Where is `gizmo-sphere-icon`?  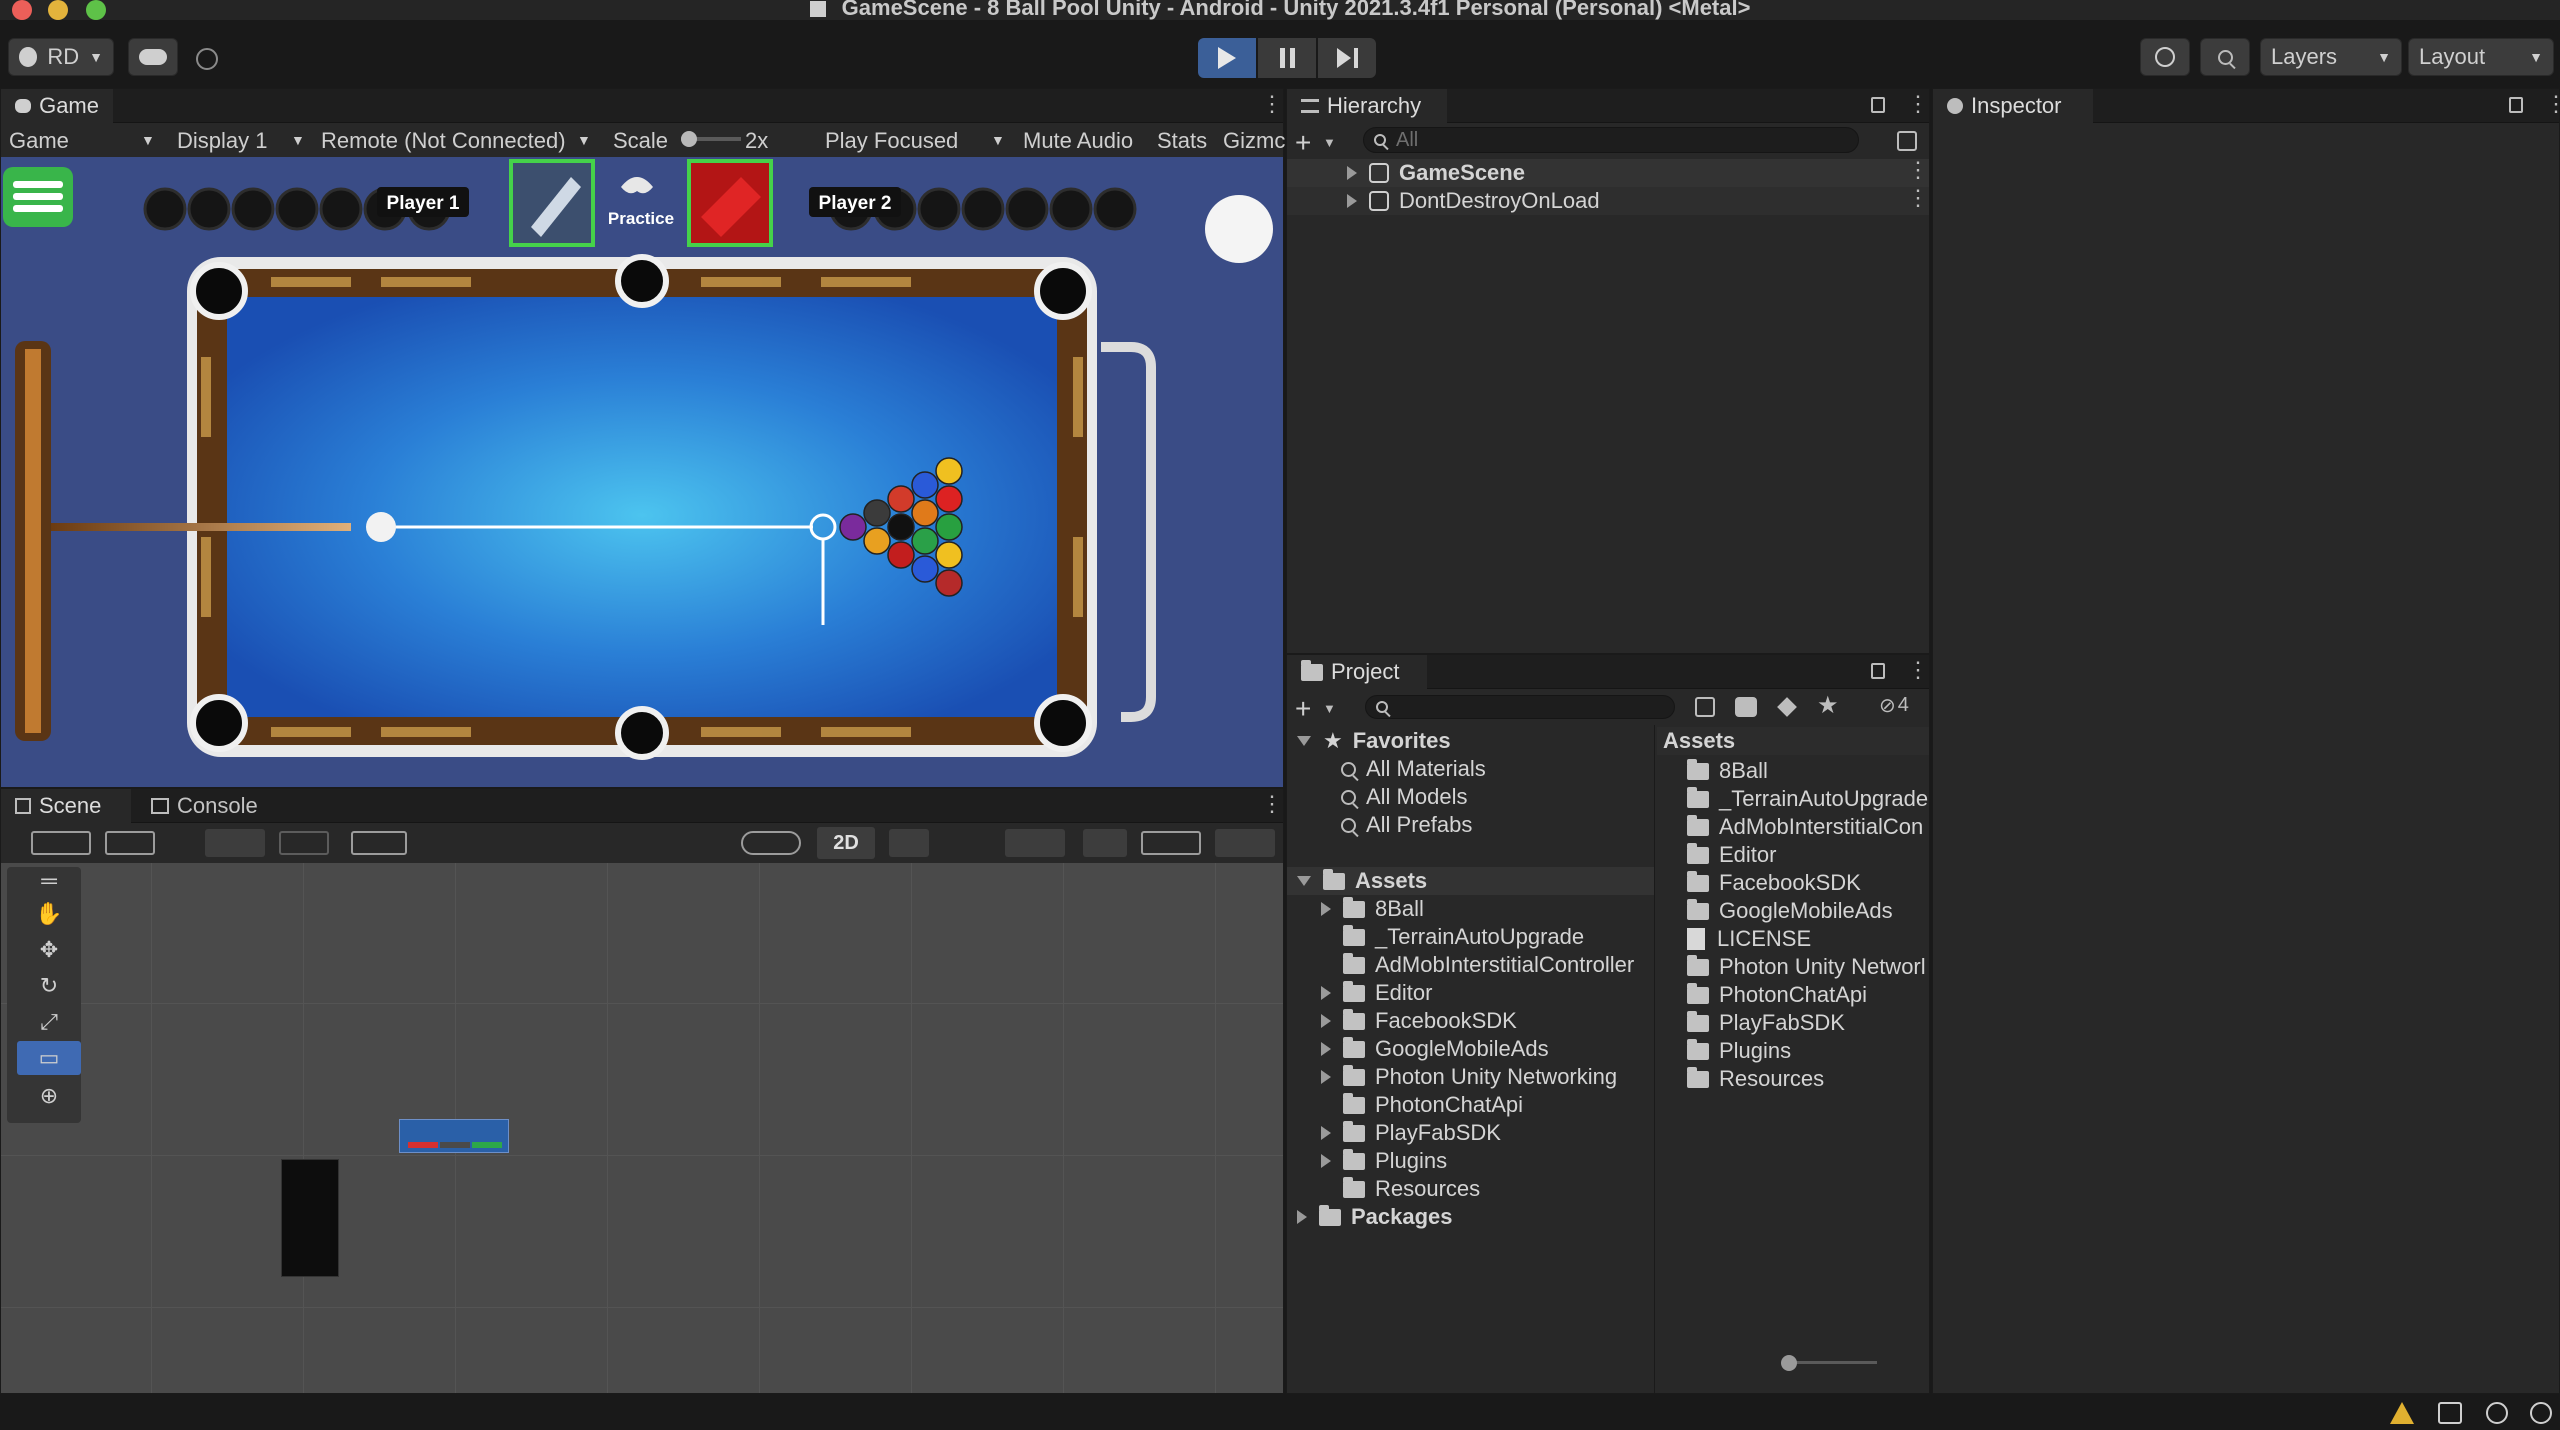 gizmo-sphere-icon is located at coordinates (771, 843).